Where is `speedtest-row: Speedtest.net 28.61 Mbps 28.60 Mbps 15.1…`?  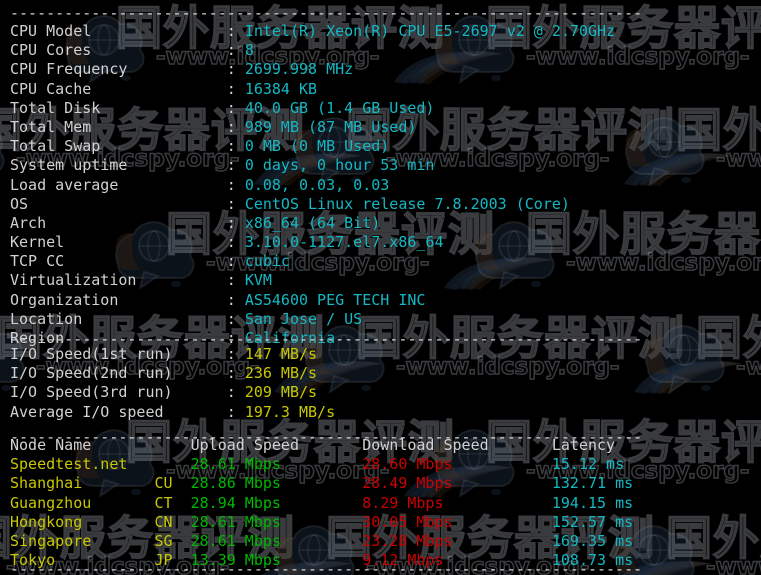 speedtest-row: Speedtest.net 28.61 Mbps 28.60 Mbps 15.1… is located at coordinates (321, 464).